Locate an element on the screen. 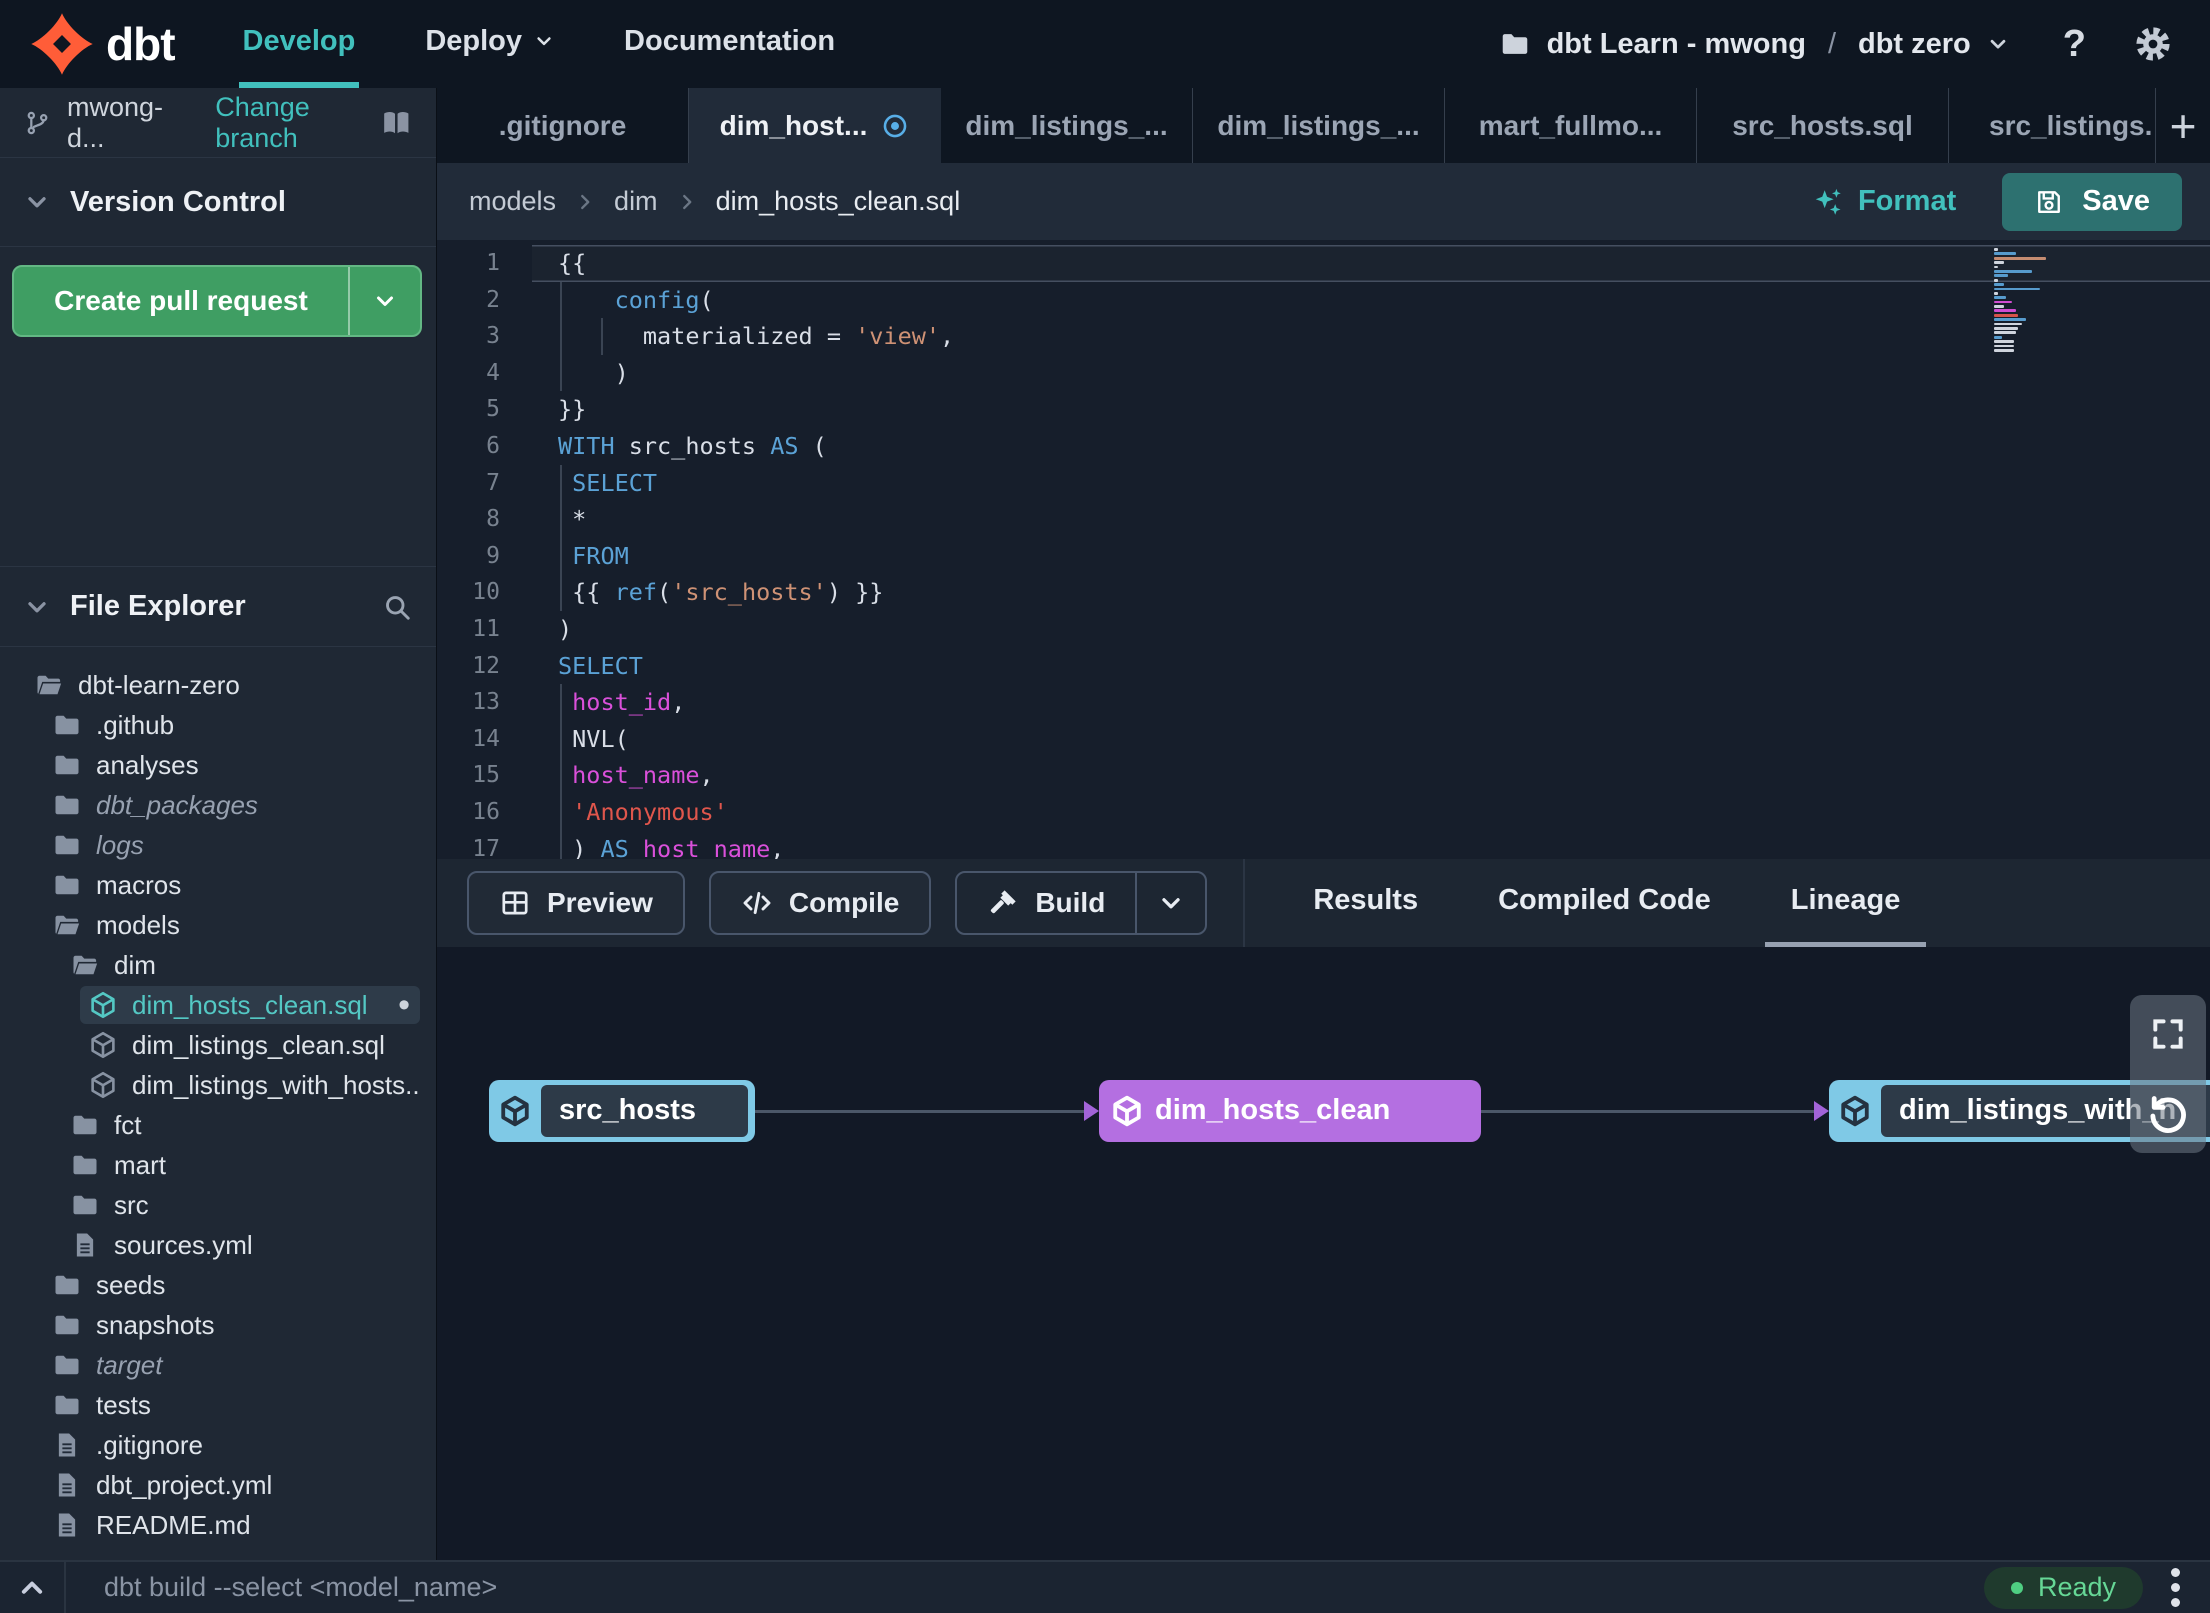  nav-item-label: Documentation is located at coordinates (730, 40).